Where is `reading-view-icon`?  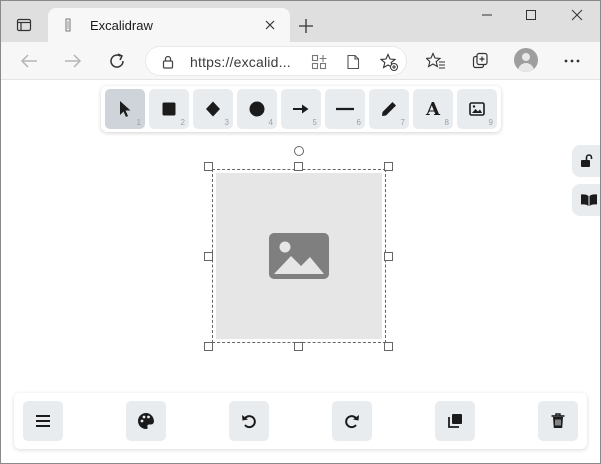
reading-view-icon is located at coordinates (353, 62).